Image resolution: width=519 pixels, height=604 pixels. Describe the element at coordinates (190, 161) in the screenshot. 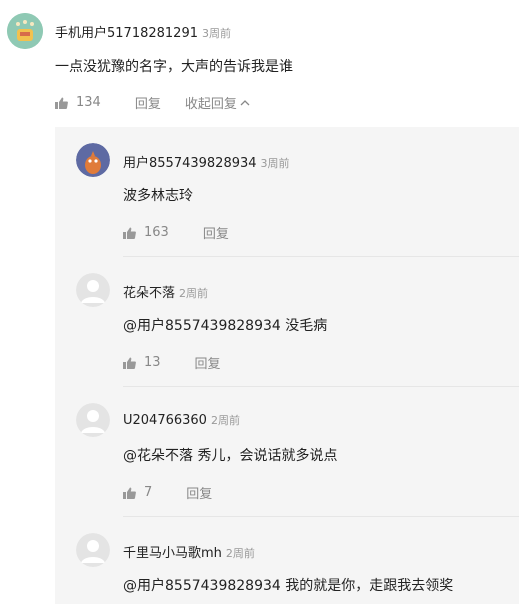

I see `username: 用户8557439828934` at that location.